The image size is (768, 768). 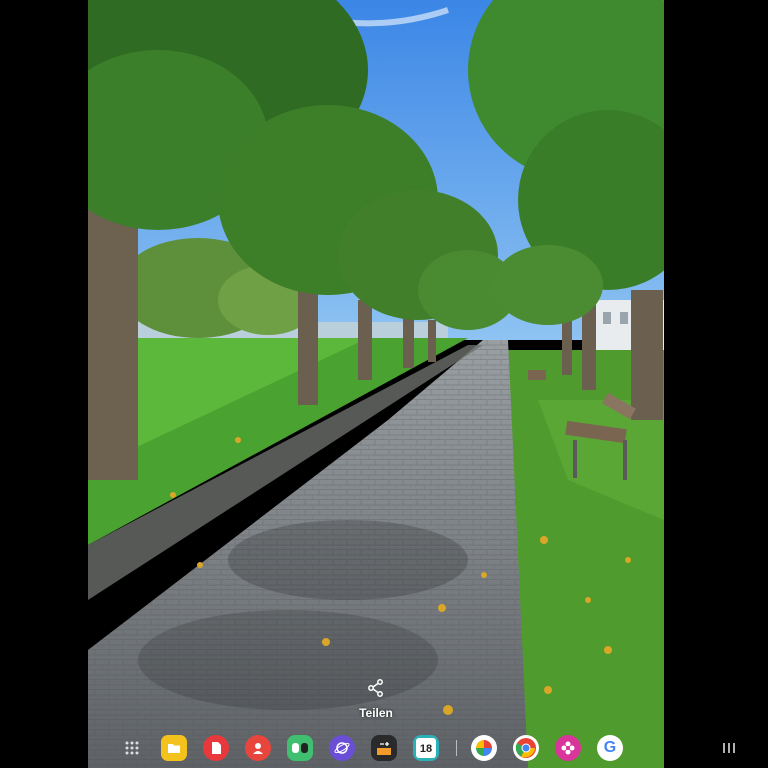 I want to click on my-files-app, so click(x=174, y=748).